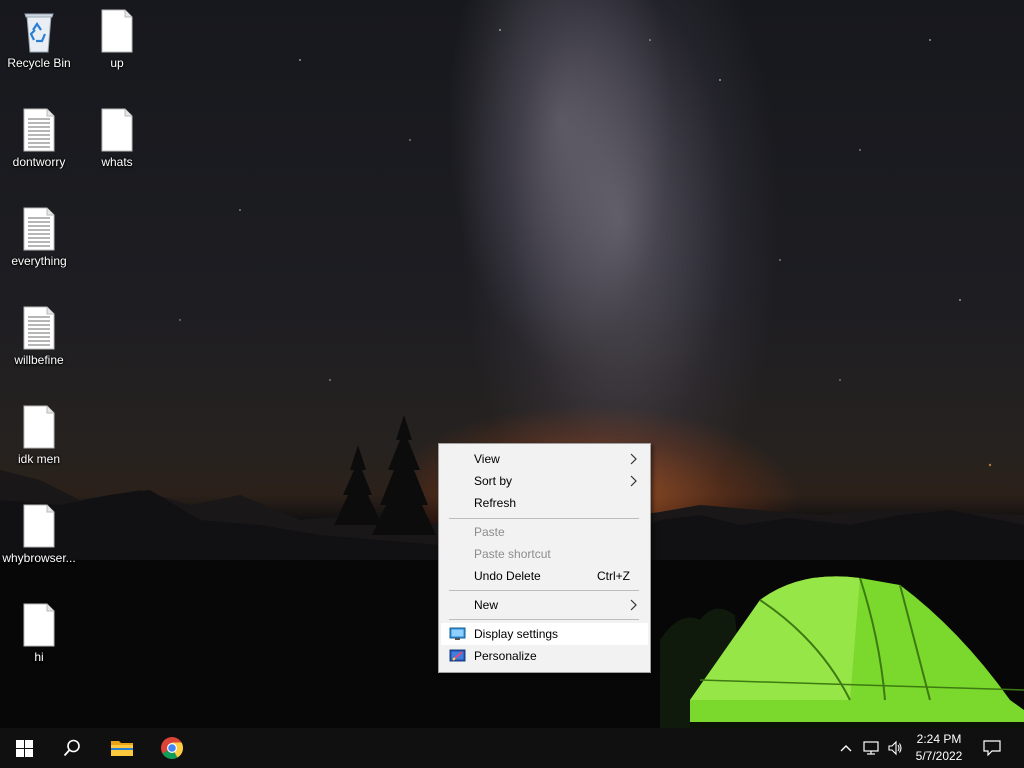  Describe the element at coordinates (489, 532) in the screenshot. I see `menu-item-label: Paste` at that location.